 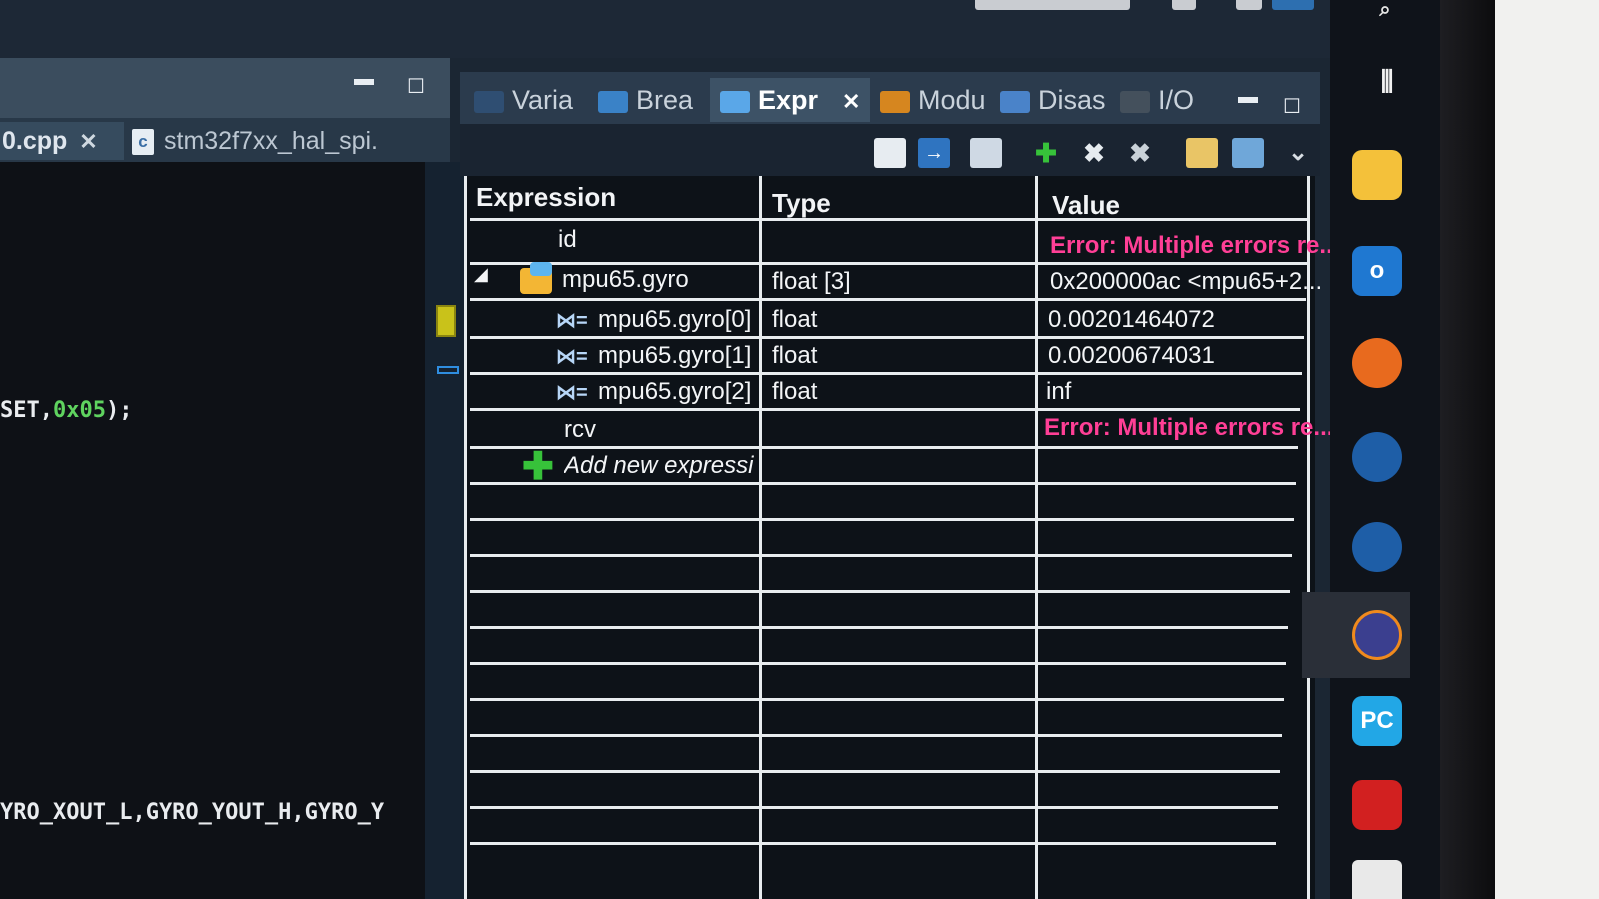 What do you see at coordinates (1131, 356) in the screenshot?
I see `value-cell: 0.00200674031` at bounding box center [1131, 356].